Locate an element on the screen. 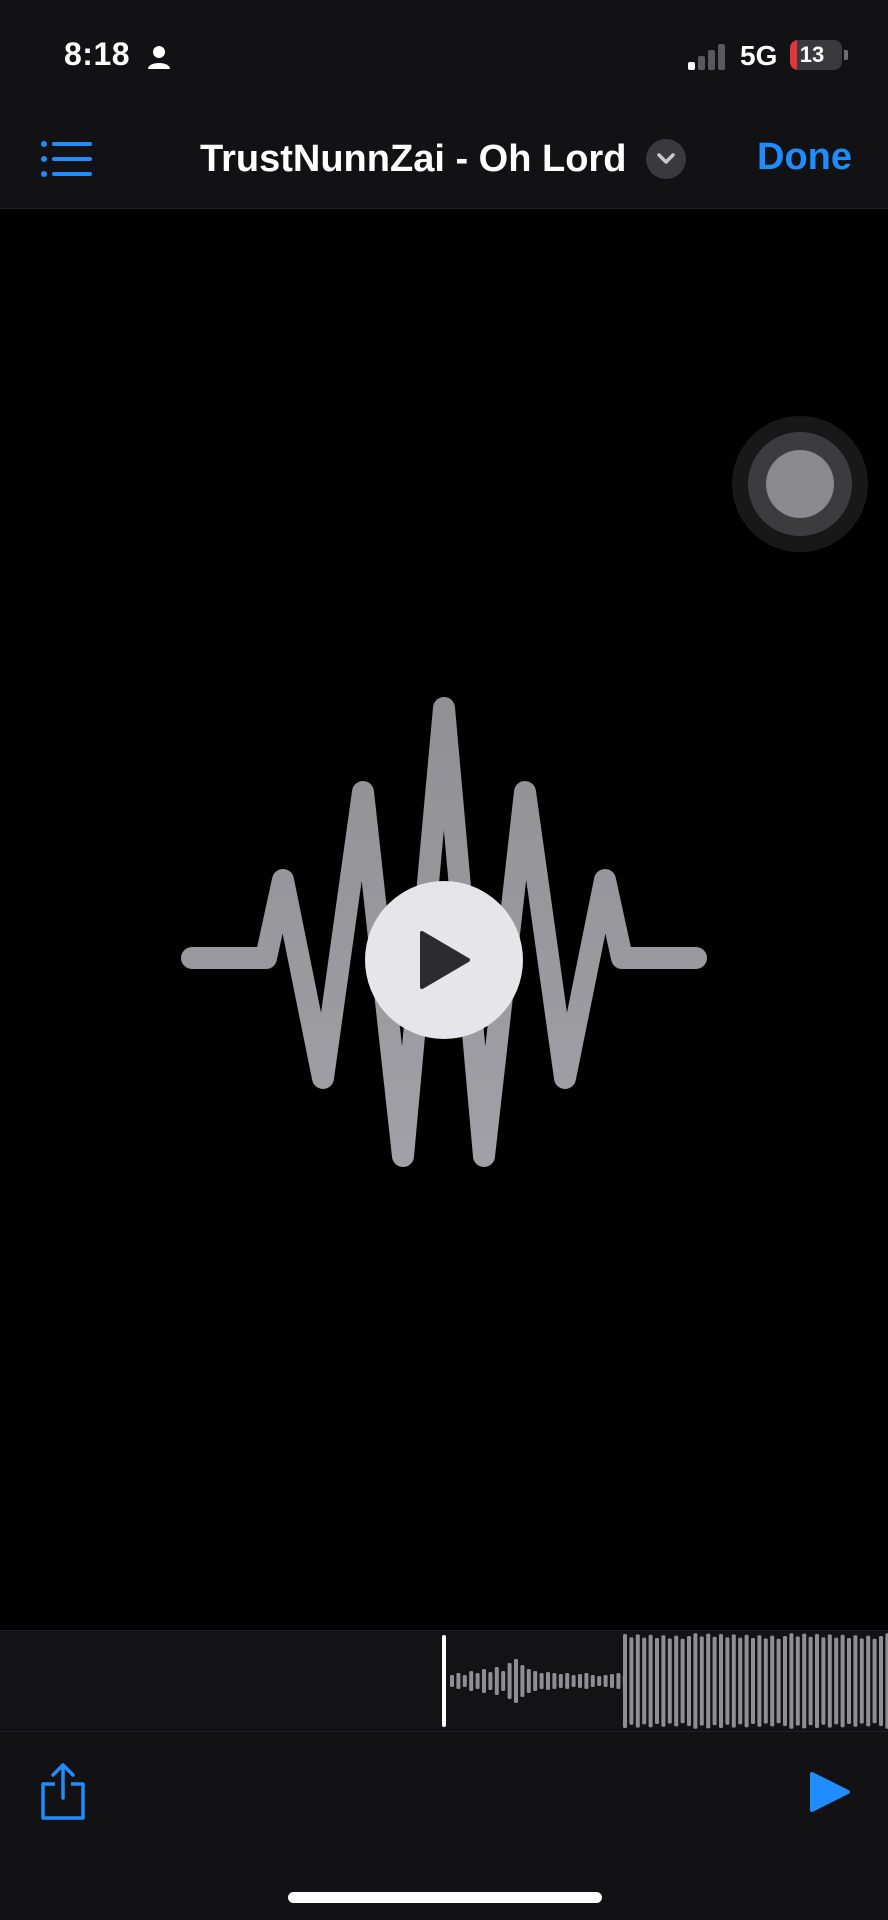 This screenshot has height=1920, width=888. assistive-touch-ring is located at coordinates (800, 484).